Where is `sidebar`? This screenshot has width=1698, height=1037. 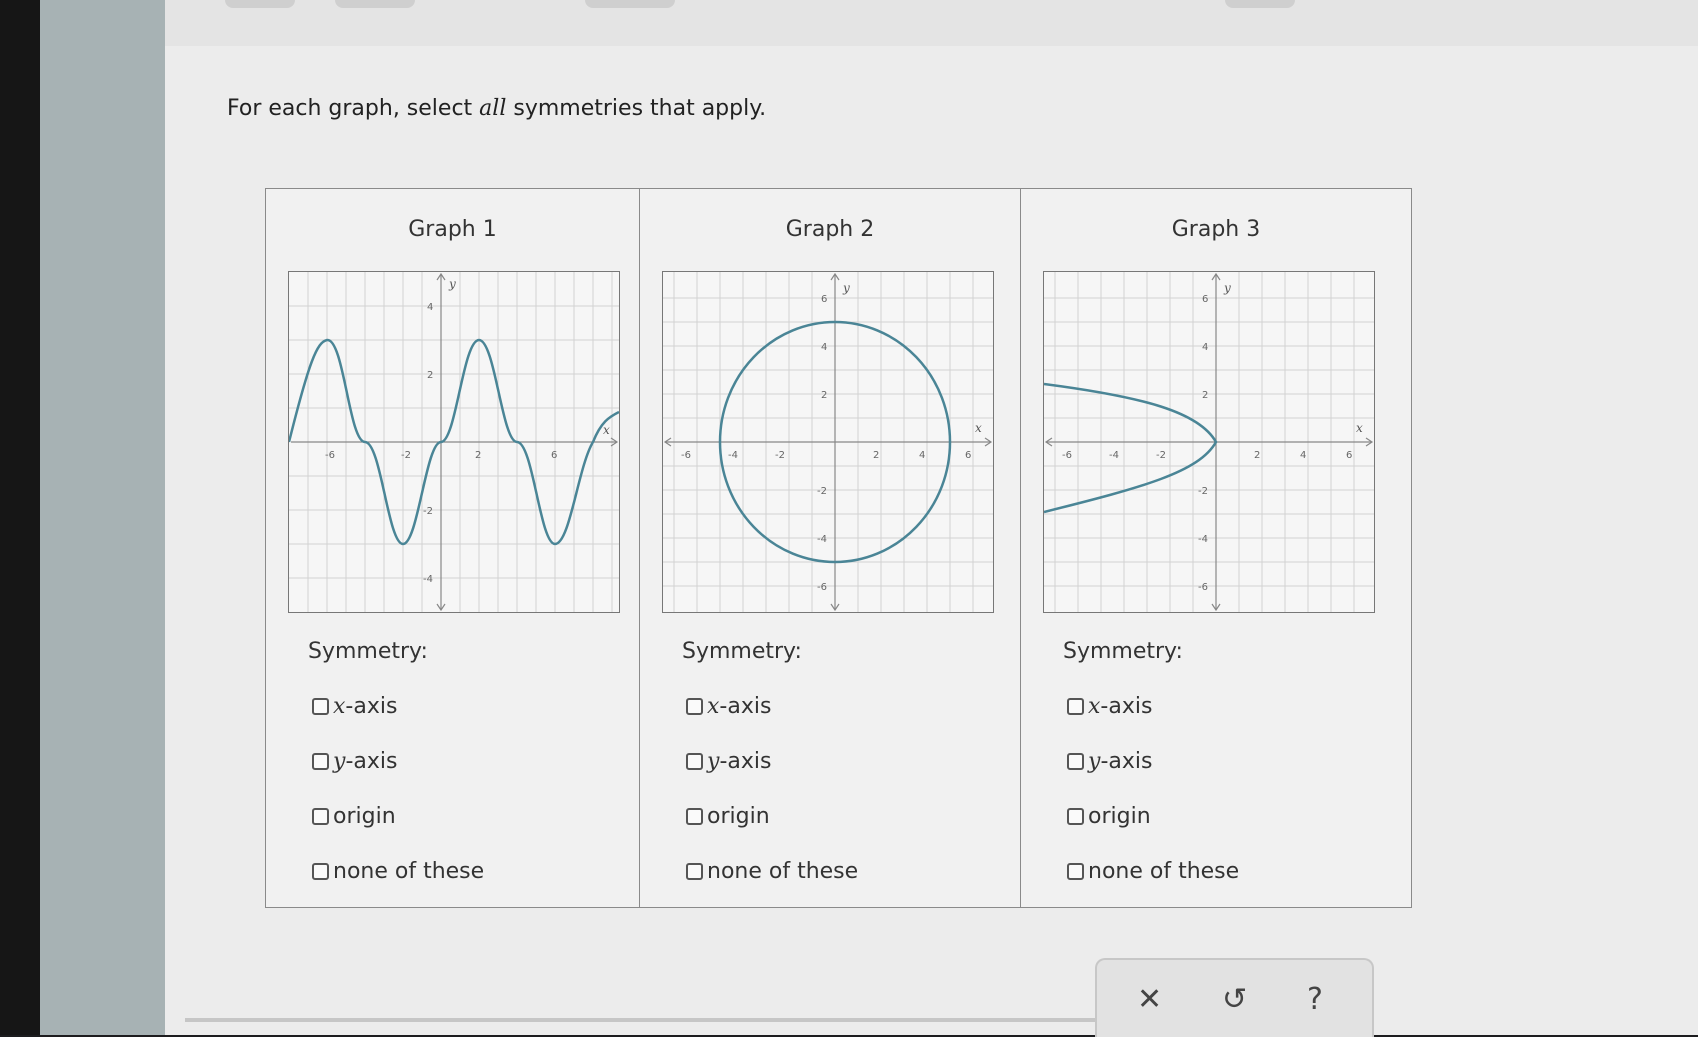 sidebar is located at coordinates (110, 517).